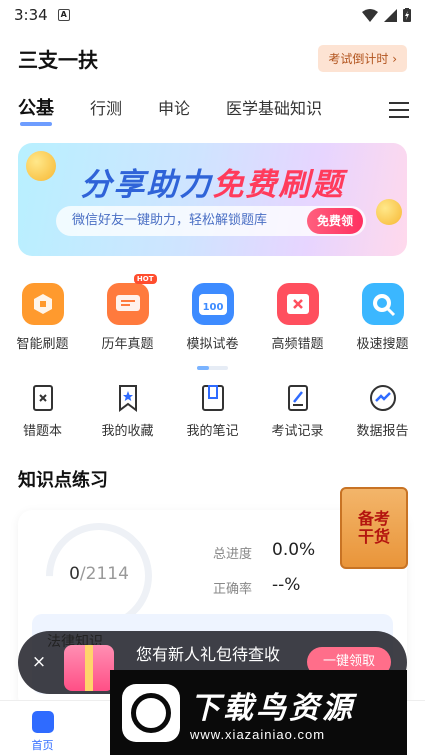  I want to click on status-bar: 3:34 A, so click(212, 15).